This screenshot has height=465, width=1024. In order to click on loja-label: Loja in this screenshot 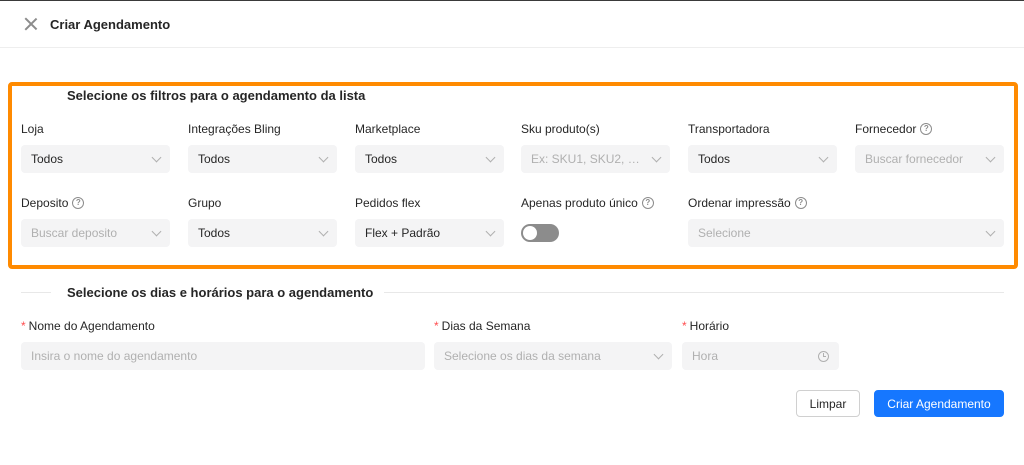, I will do `click(32, 129)`.